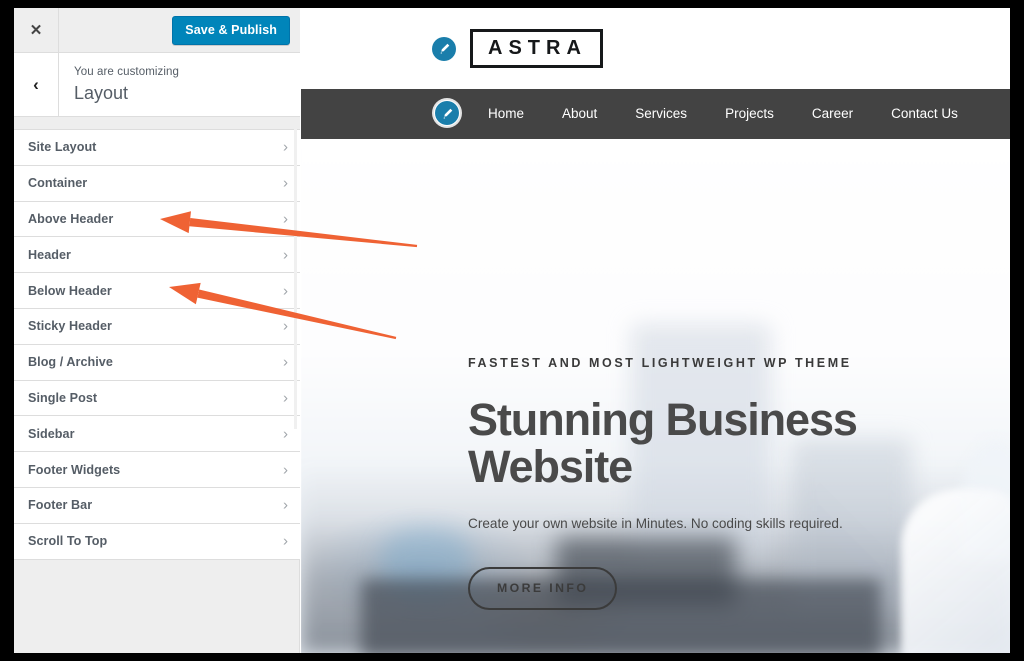 This screenshot has width=1024, height=661. I want to click on sidebar-item-label: Footer Bar, so click(60, 505).